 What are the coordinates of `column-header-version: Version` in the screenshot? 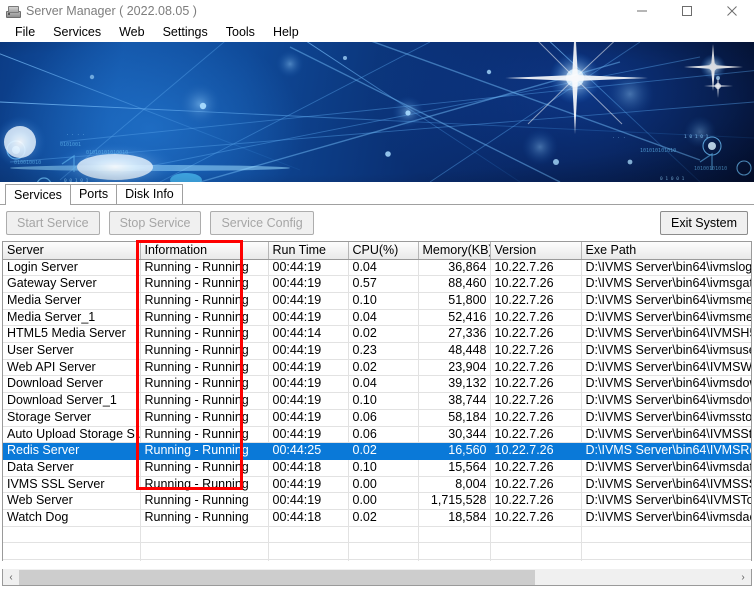 It's located at (536, 251).